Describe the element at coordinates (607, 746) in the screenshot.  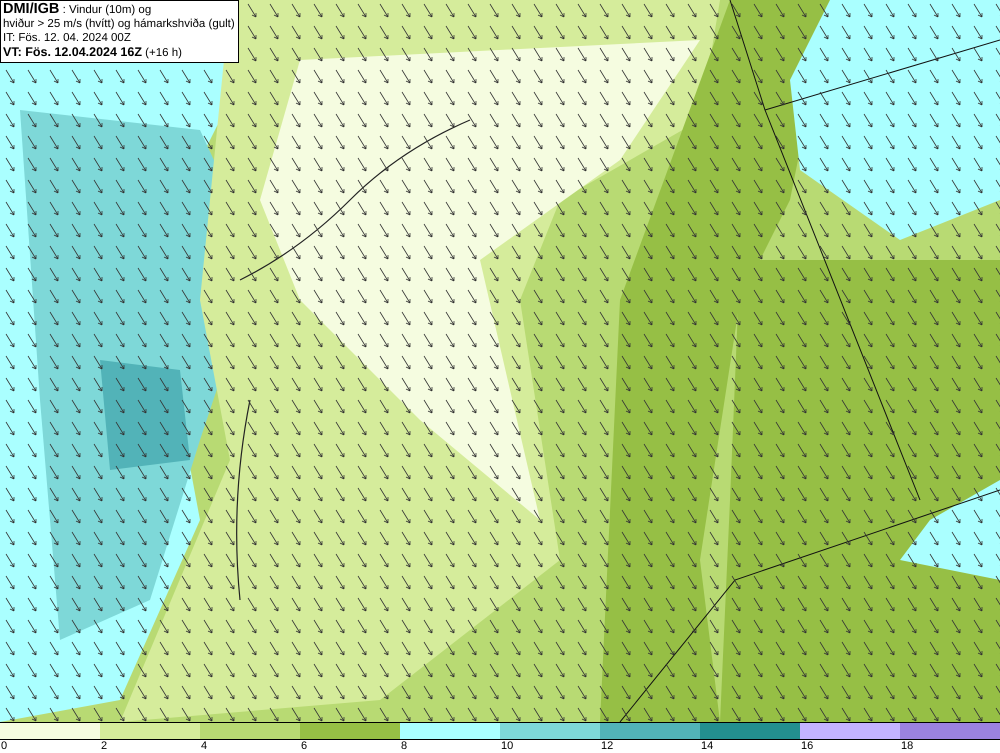
I see `legend-label: 12` at that location.